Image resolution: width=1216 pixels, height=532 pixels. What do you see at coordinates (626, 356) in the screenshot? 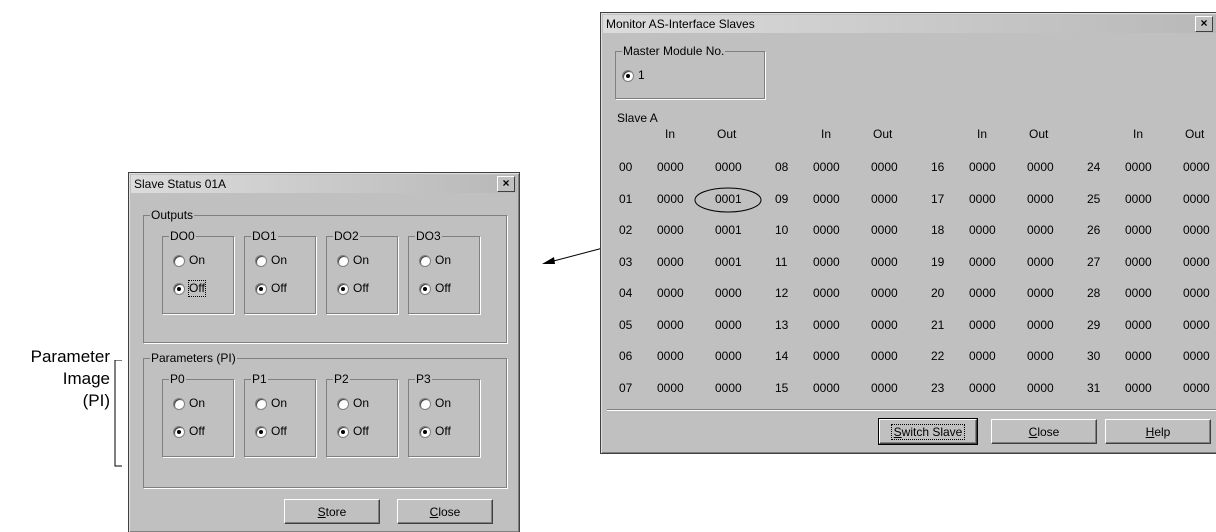
I see `slave-address: 06` at bounding box center [626, 356].